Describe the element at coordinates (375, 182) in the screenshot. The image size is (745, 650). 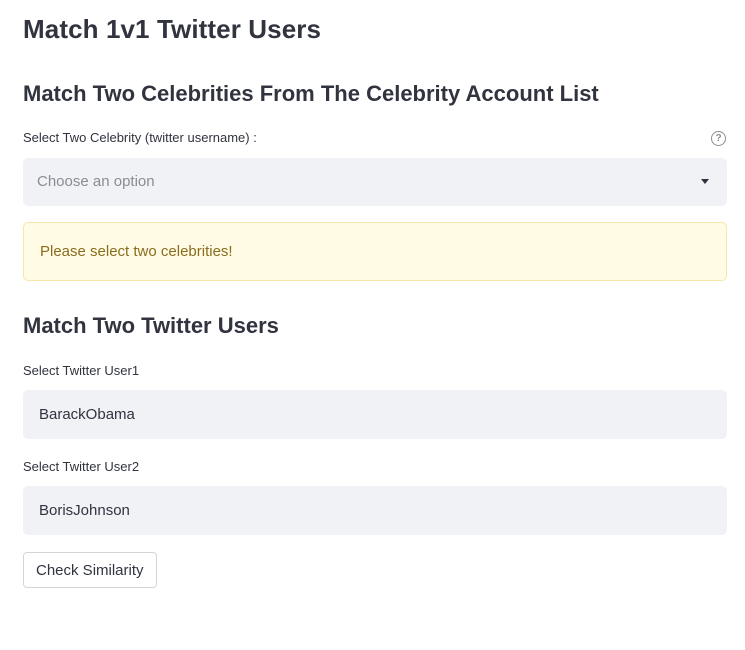
I see `celebrity-multiselect: Choose an option` at that location.